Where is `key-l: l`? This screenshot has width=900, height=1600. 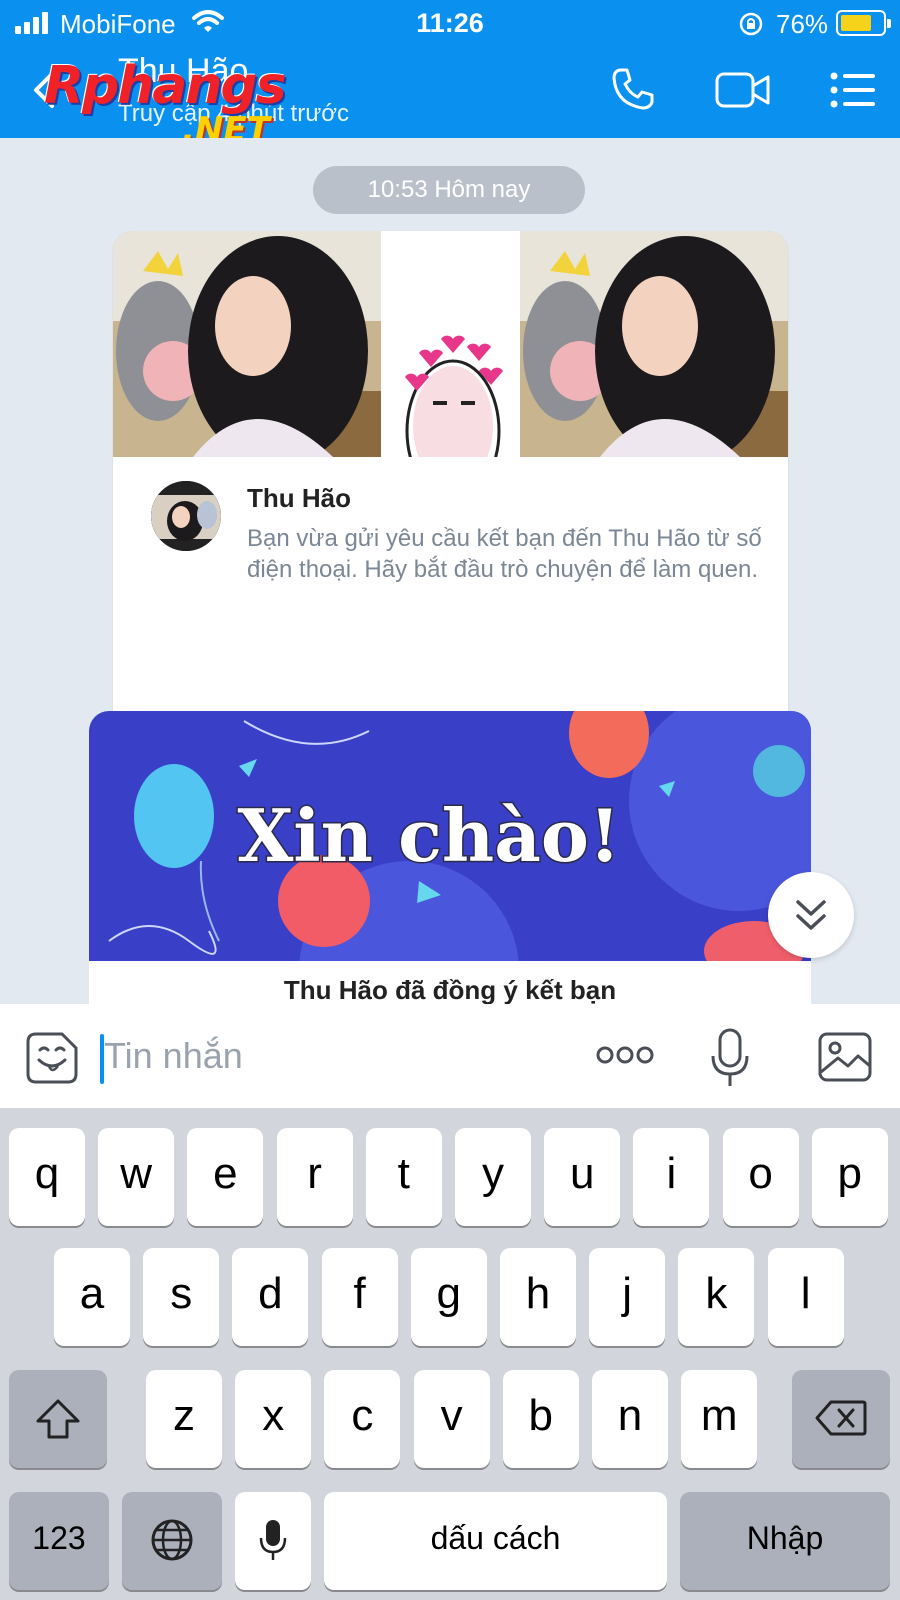 key-l: l is located at coordinates (805, 1297).